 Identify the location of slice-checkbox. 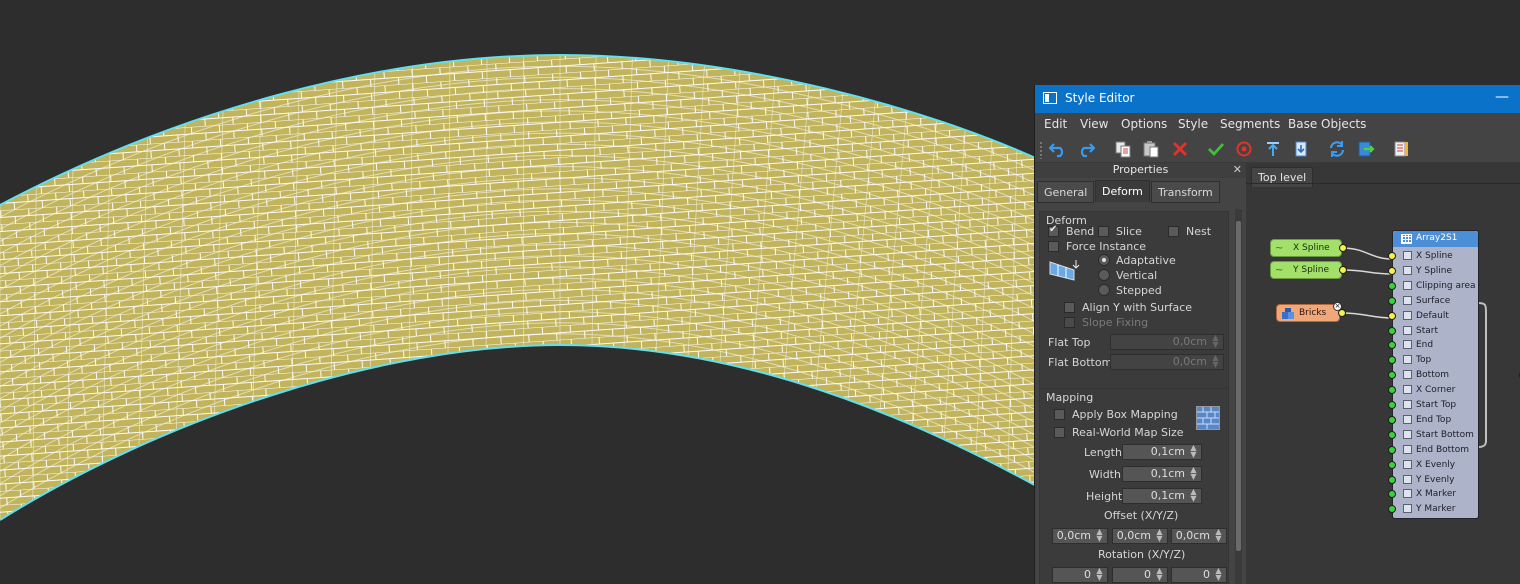
(1103, 231).